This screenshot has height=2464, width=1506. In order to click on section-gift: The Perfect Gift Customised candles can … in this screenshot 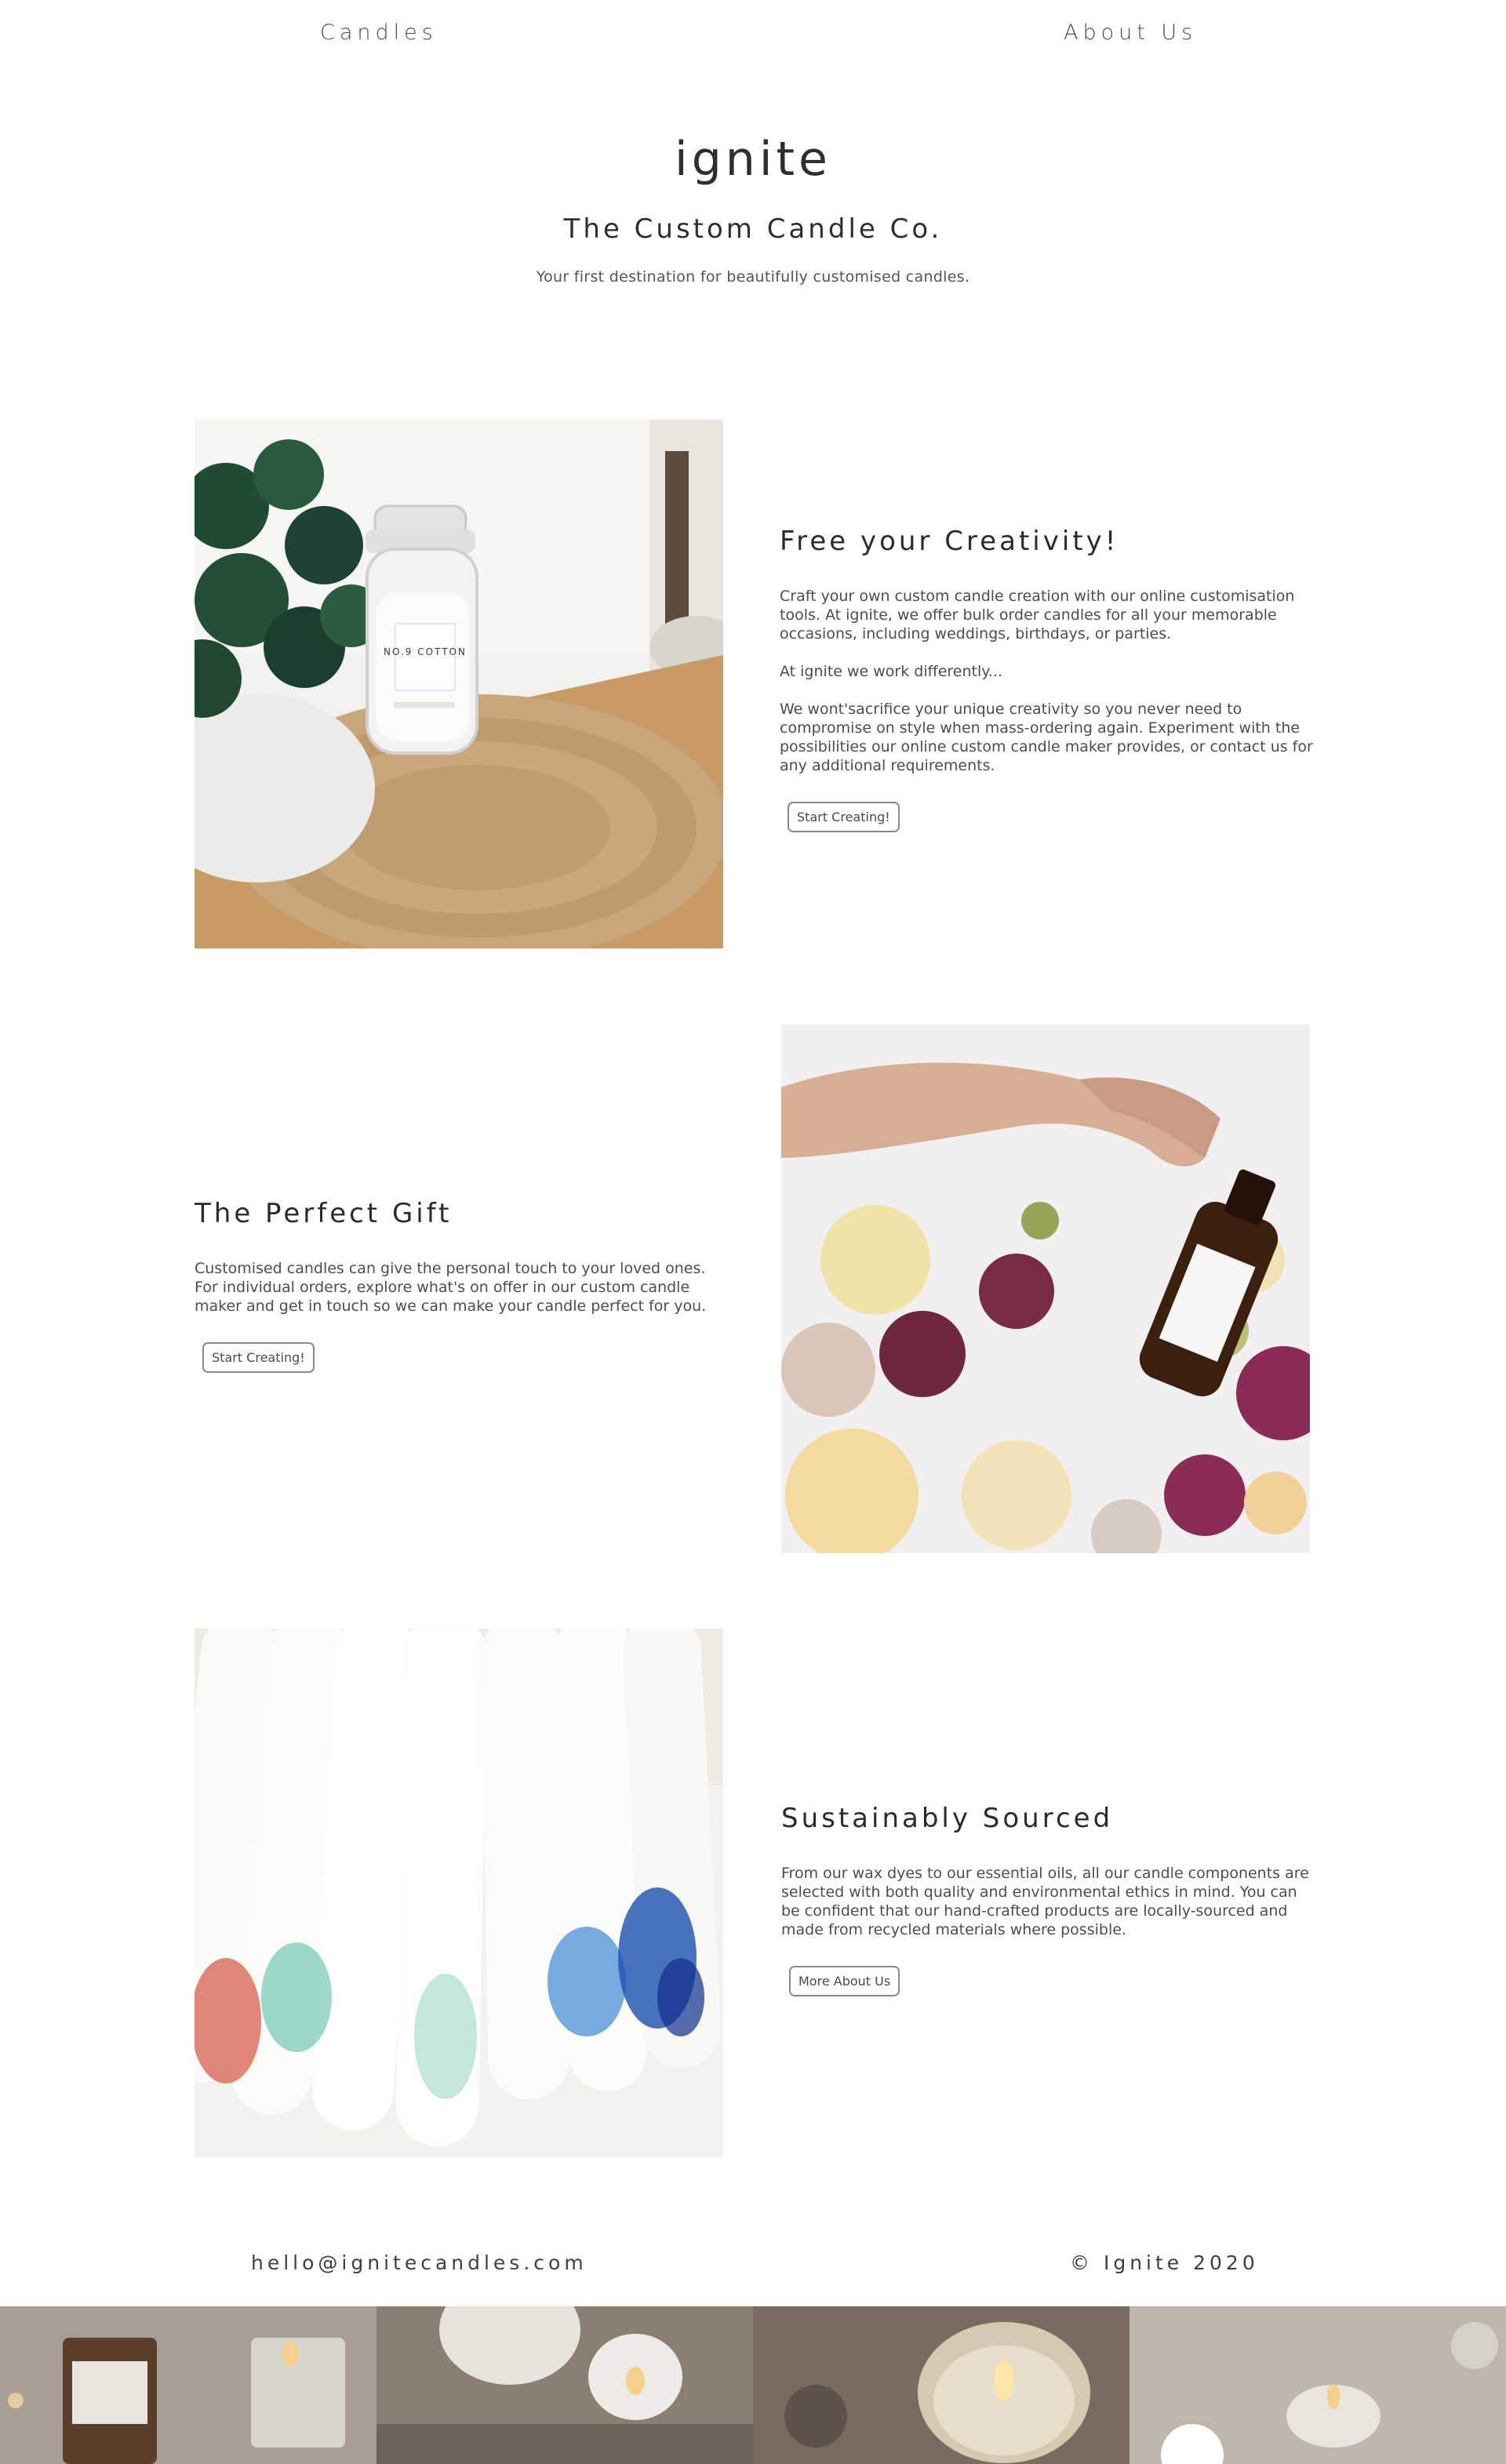, I will do `click(461, 1285)`.